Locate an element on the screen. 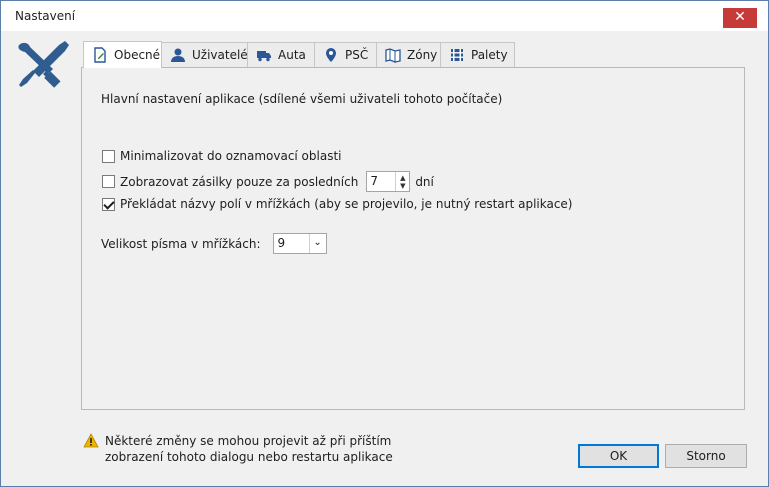 The image size is (769, 487). close-button: ✕ is located at coordinates (740, 18).